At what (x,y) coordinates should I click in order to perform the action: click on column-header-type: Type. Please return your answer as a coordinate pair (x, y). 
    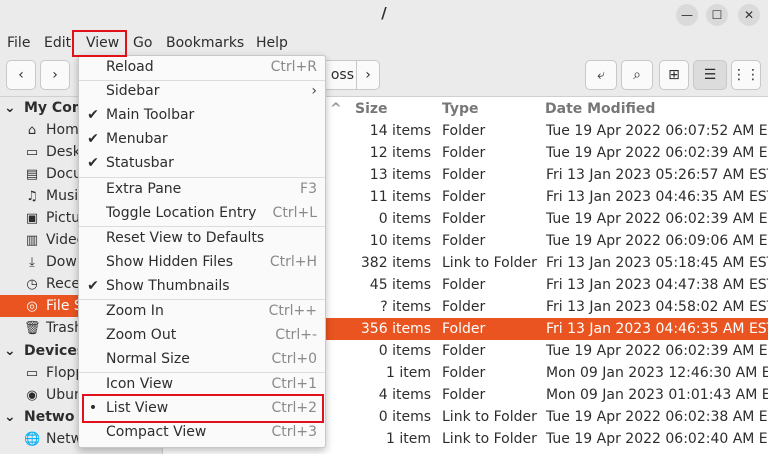
    Looking at the image, I should click on (460, 109).